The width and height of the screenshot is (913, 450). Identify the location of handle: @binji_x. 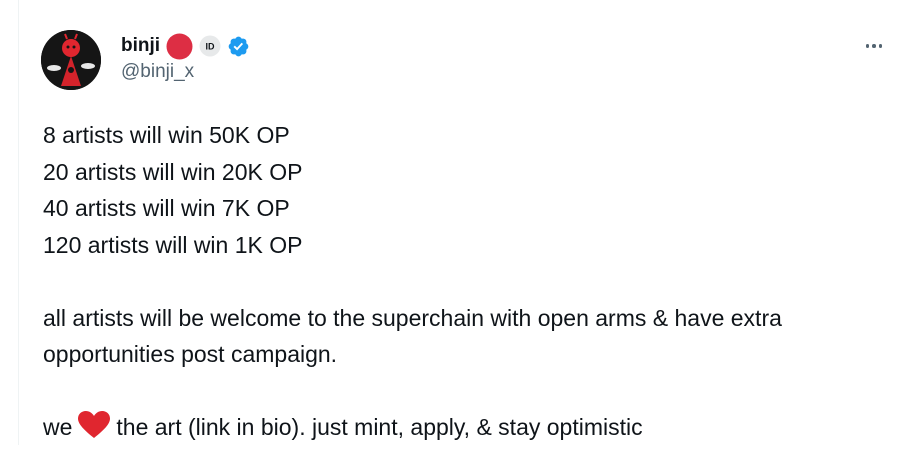
(185, 72).